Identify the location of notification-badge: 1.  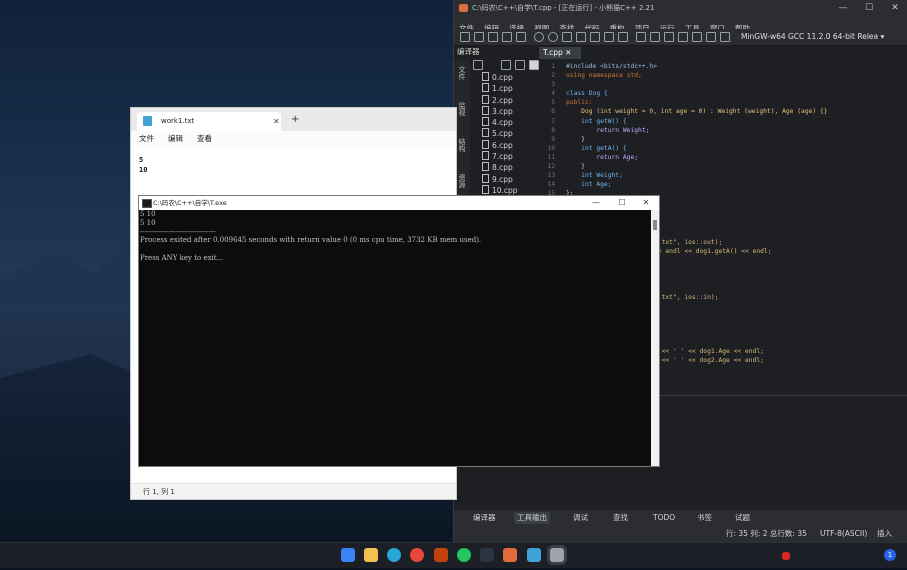
(890, 555).